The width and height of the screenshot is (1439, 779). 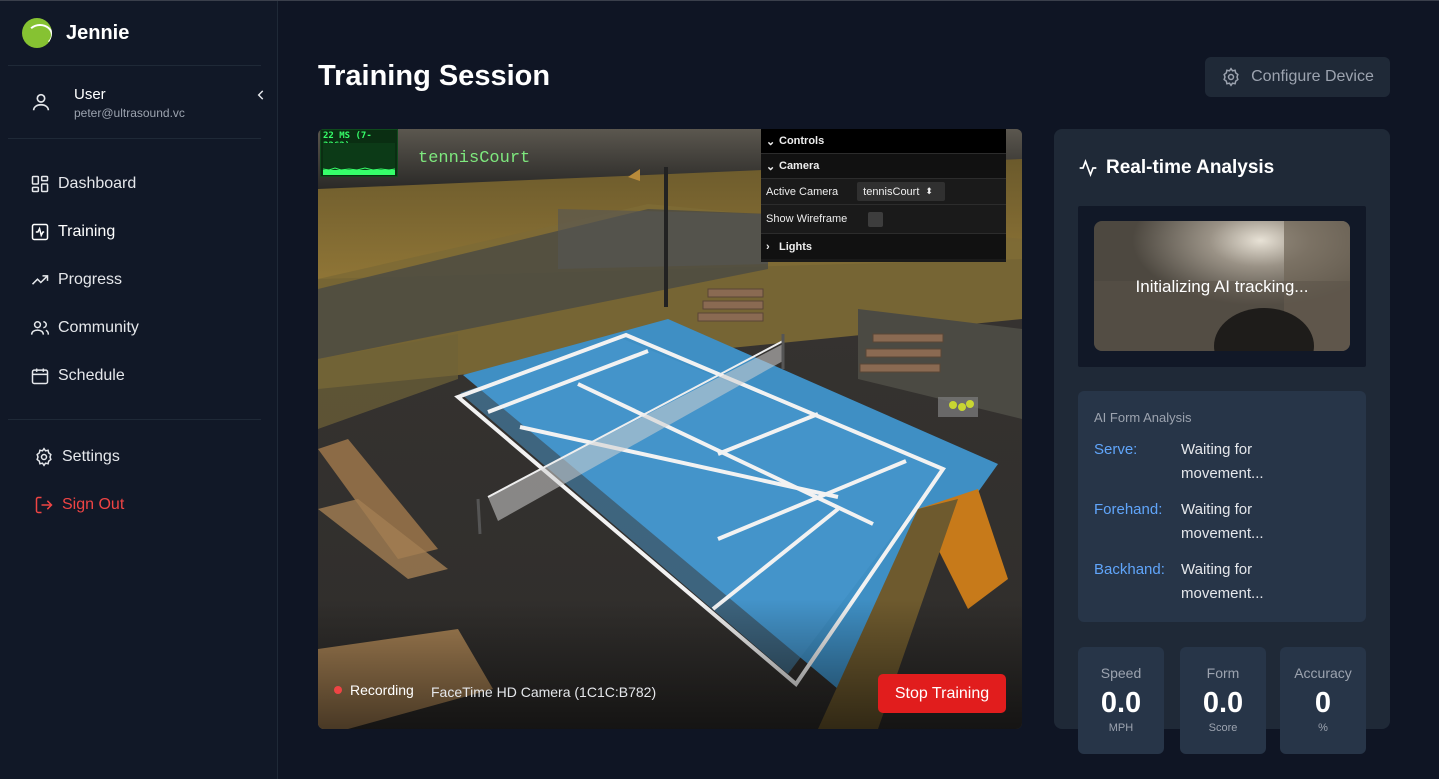 What do you see at coordinates (1116, 449) in the screenshot?
I see `serve-label: Serve:` at bounding box center [1116, 449].